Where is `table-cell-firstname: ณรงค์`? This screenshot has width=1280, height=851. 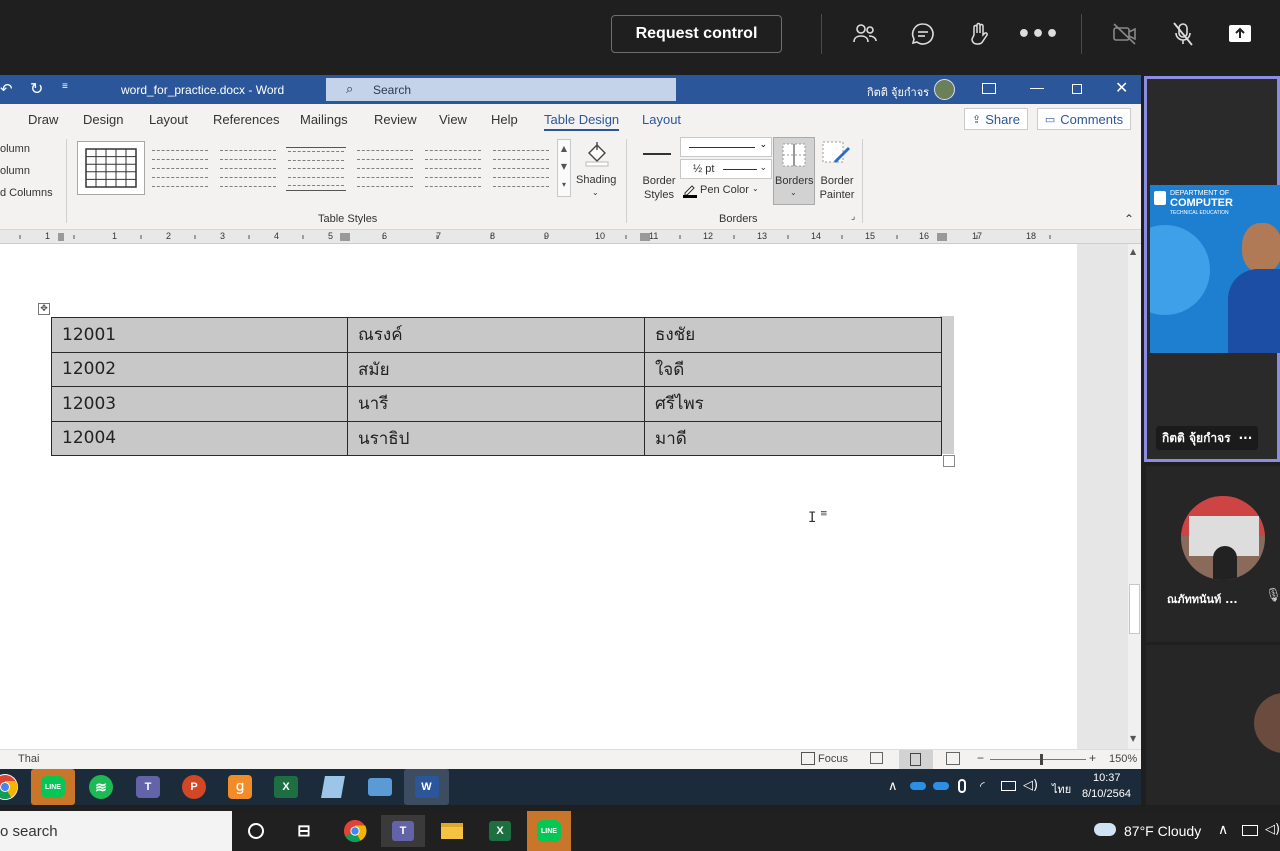 table-cell-firstname: ณรงค์ is located at coordinates (496, 335).